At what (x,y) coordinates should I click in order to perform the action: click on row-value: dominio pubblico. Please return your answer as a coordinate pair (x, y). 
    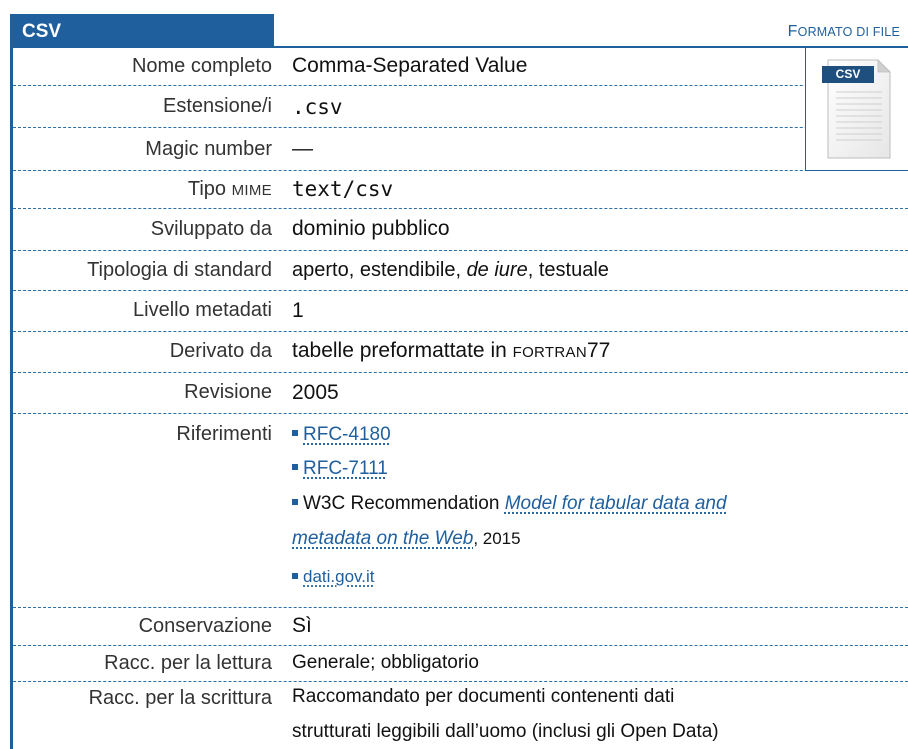
    Looking at the image, I should click on (371, 228).